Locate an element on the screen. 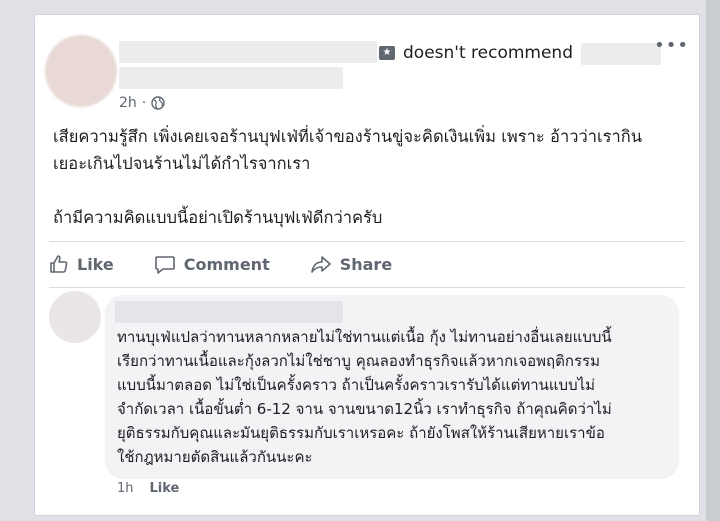 The image size is (720, 521). share-button: Share is located at coordinates (351, 264).